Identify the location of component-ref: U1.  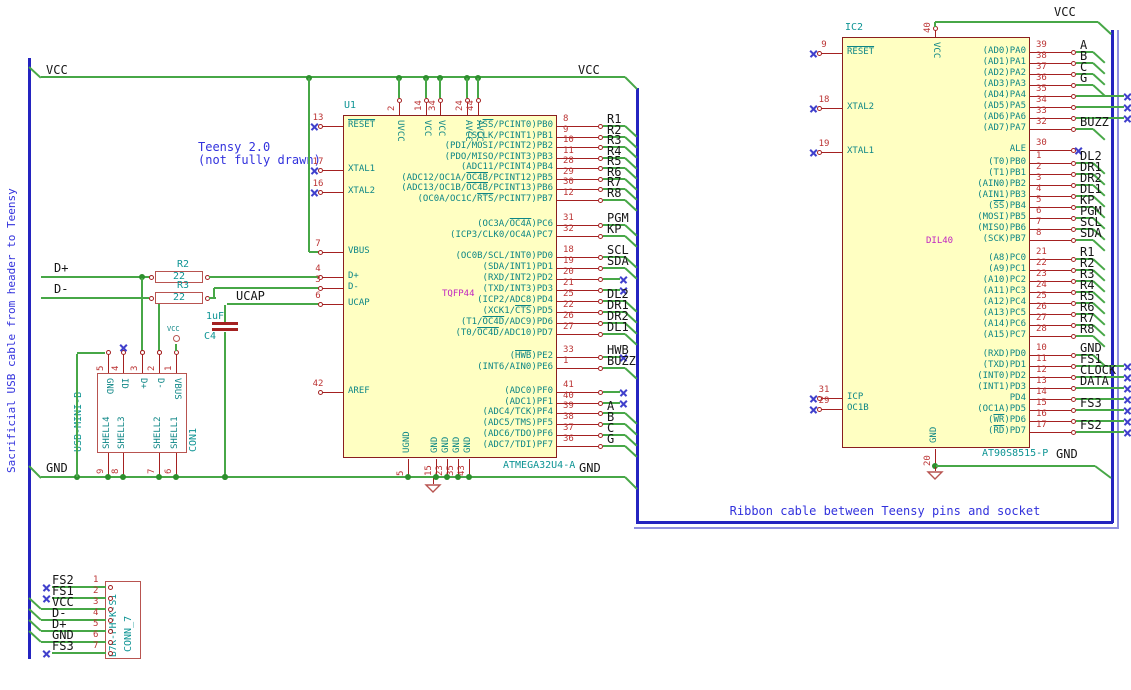
(350, 105).